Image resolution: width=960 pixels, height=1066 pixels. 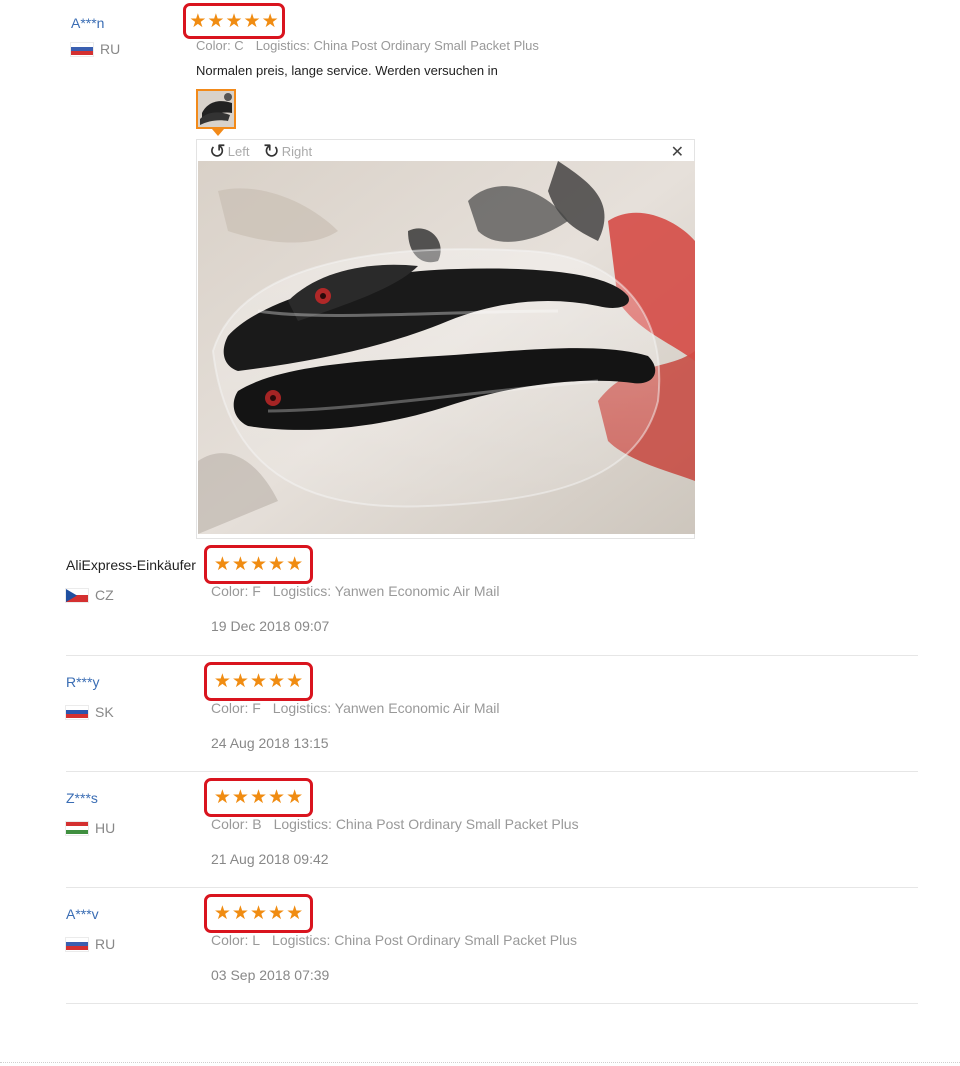 I want to click on review-date: 03 Sep 2018 07:39, so click(x=270, y=975).